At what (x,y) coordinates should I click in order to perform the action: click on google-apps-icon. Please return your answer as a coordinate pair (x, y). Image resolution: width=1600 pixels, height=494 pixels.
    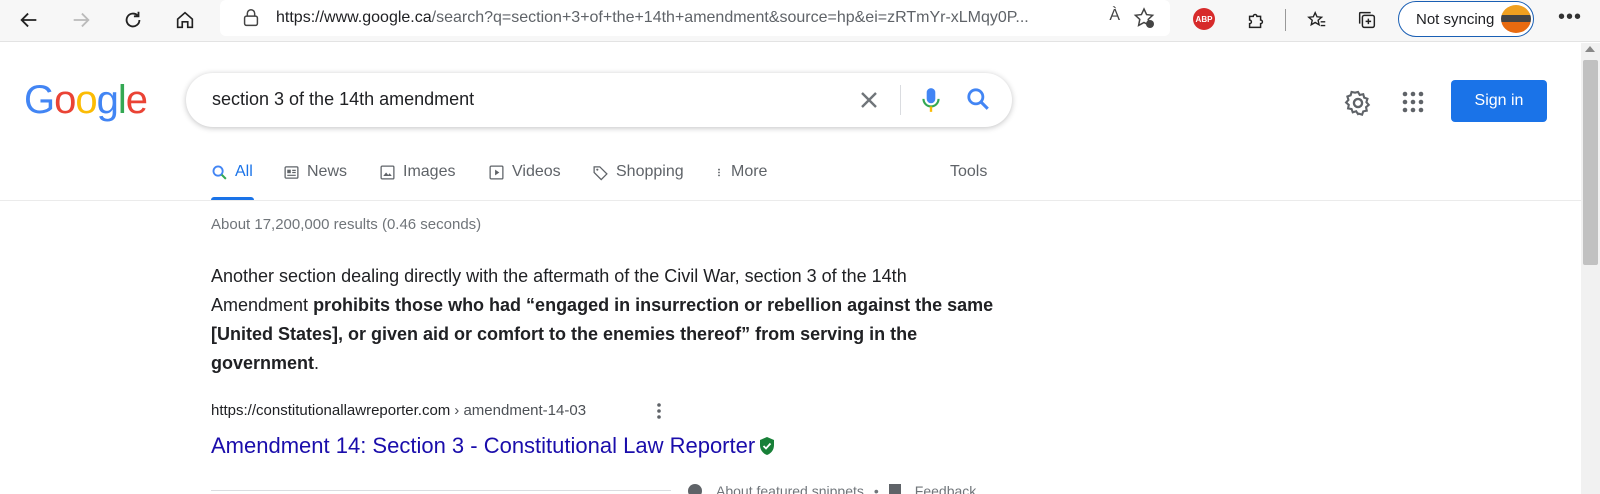
    Looking at the image, I should click on (1413, 102).